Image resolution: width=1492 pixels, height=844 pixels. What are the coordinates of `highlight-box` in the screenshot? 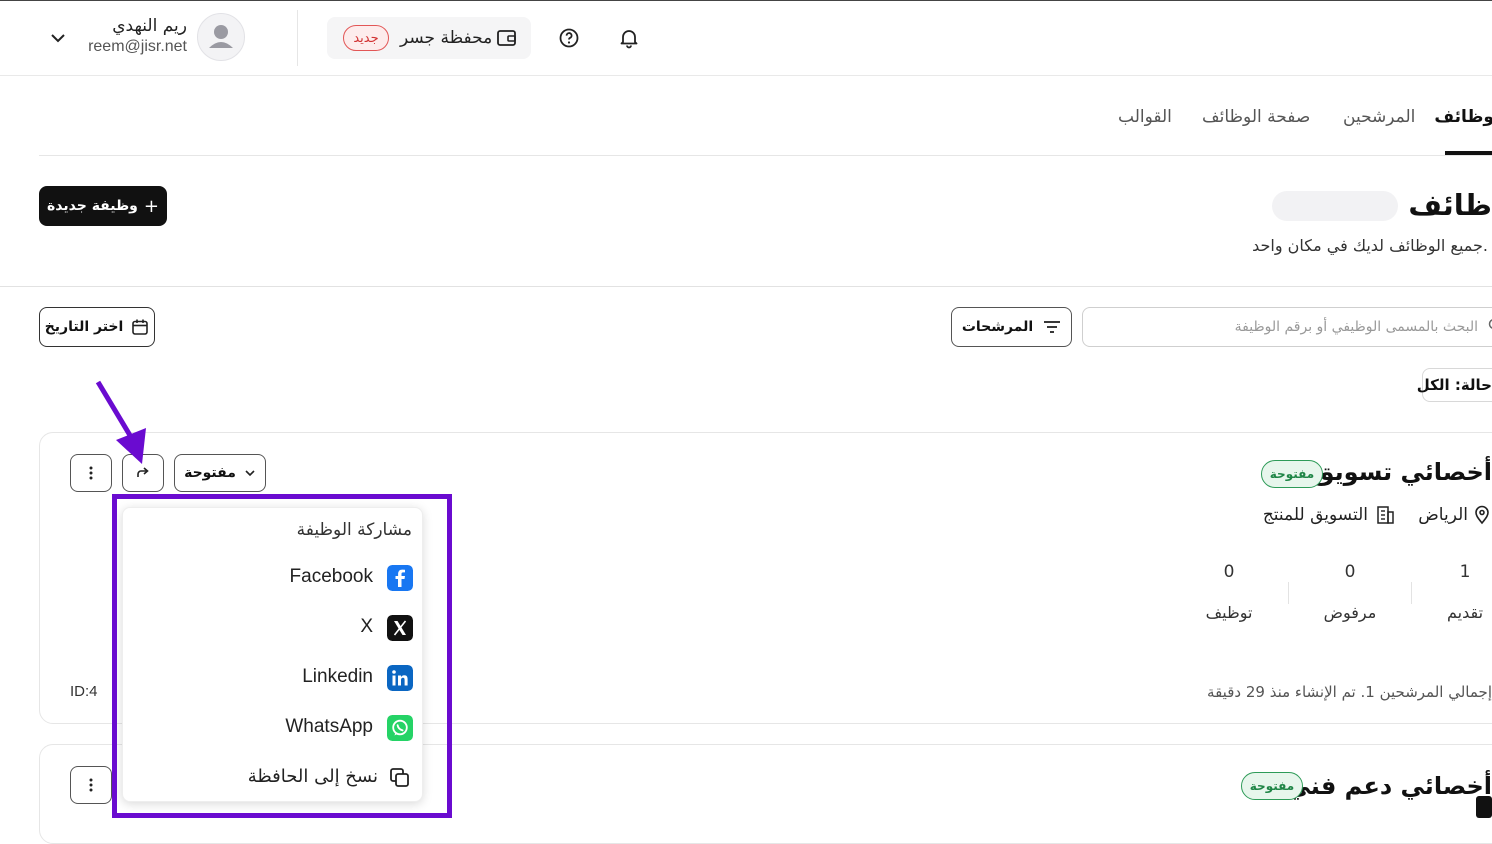 It's located at (282, 656).